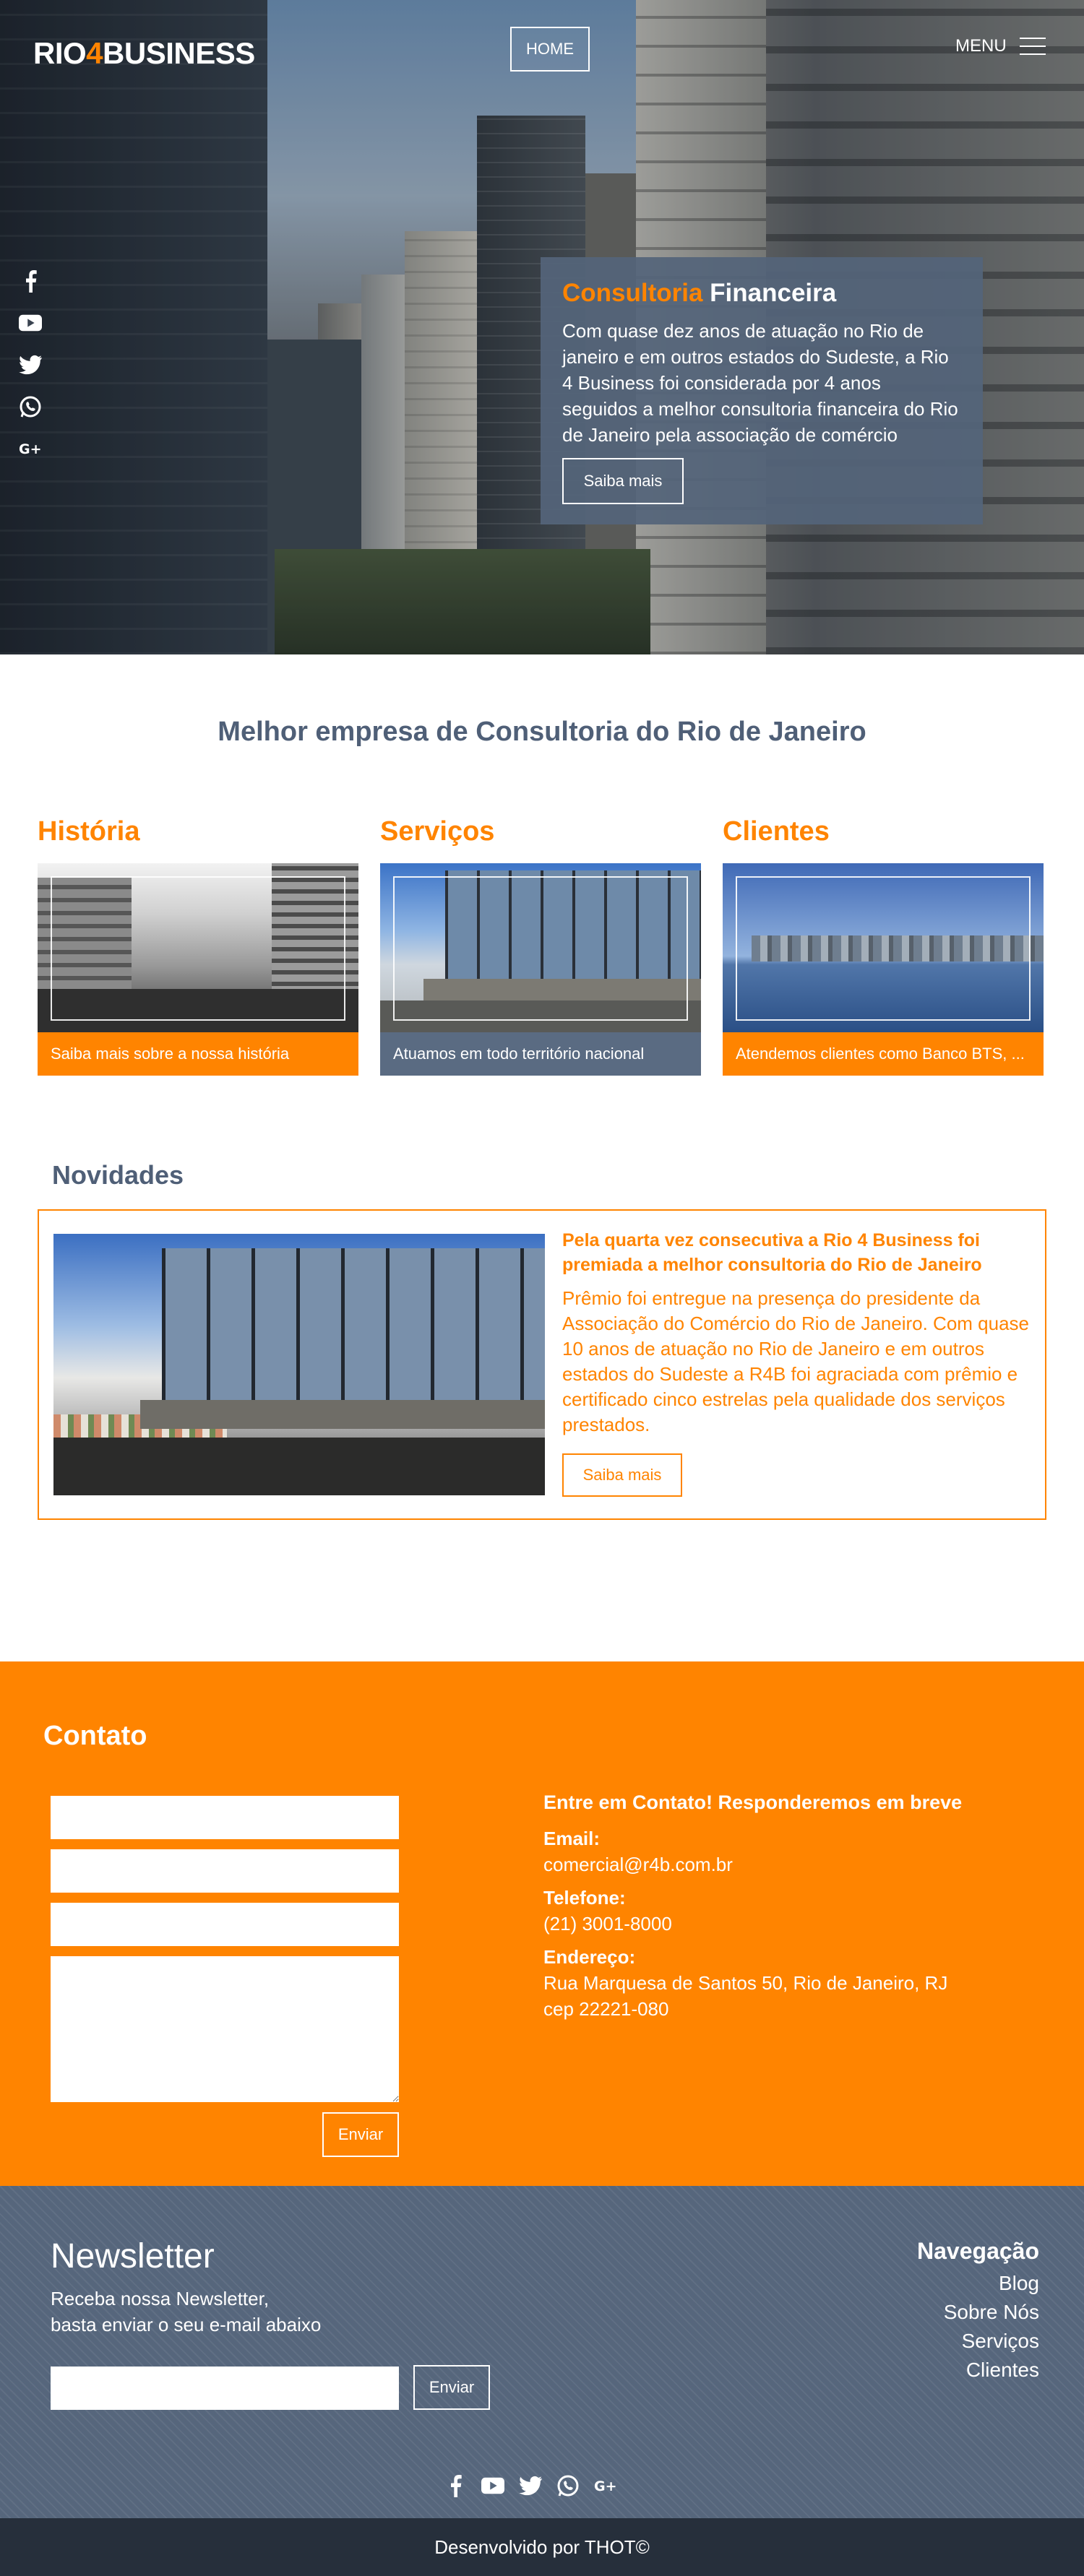 The width and height of the screenshot is (1084, 2576). What do you see at coordinates (981, 46) in the screenshot?
I see `menu-label: MENU` at bounding box center [981, 46].